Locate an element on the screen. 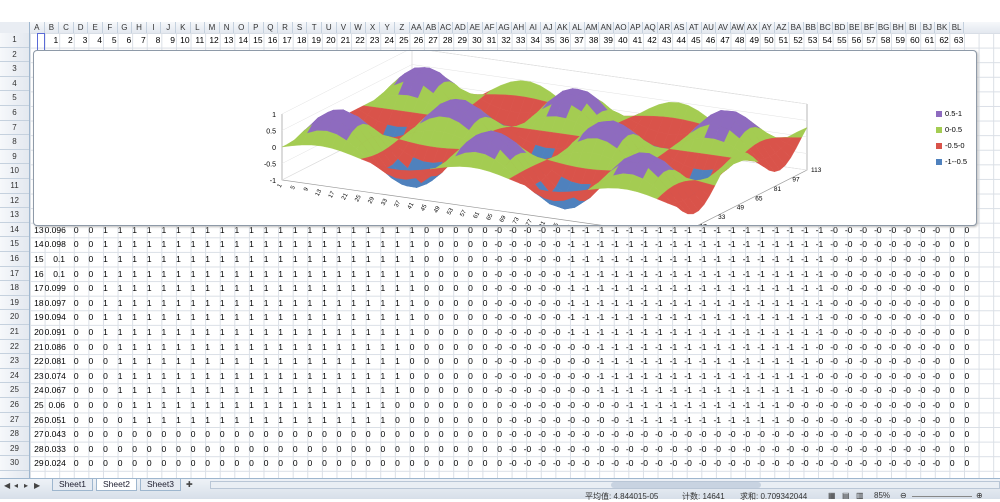 The height and width of the screenshot is (502, 1000). column-header-w: W is located at coordinates (358, 27).